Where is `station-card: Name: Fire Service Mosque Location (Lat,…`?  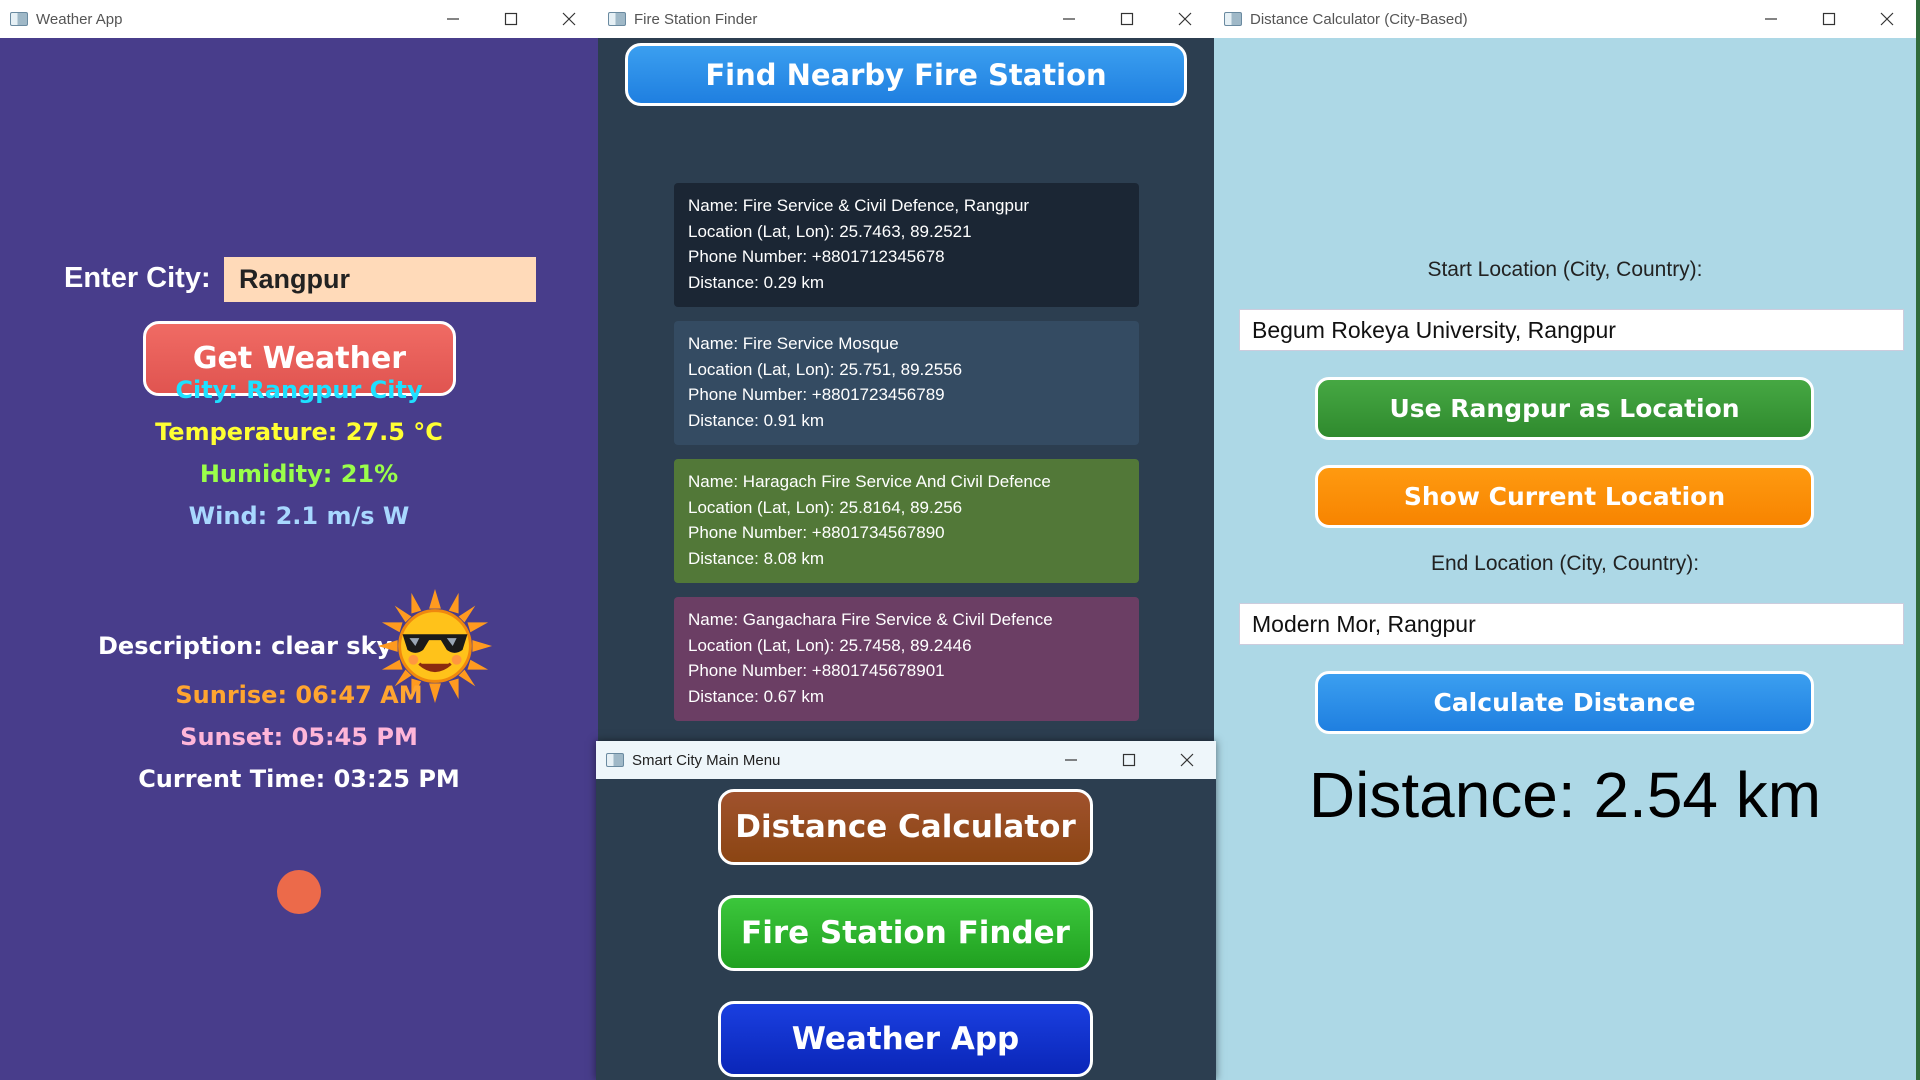
station-card: Name: Fire Service Mosque Location (Lat,… is located at coordinates (906, 383).